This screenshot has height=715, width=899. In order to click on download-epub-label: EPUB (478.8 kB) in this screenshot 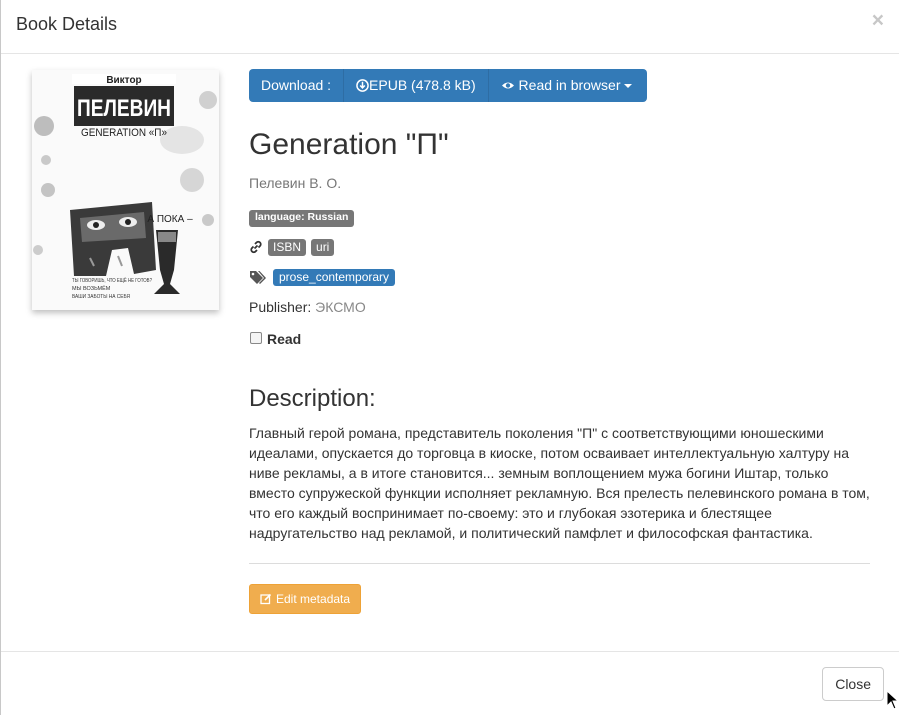, I will do `click(422, 85)`.